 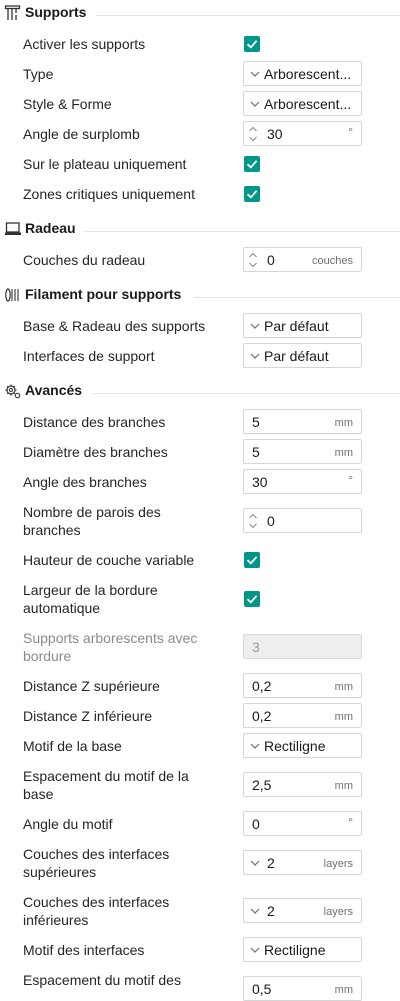 I want to click on input-angle-motif: 0 °, so click(x=302, y=823).